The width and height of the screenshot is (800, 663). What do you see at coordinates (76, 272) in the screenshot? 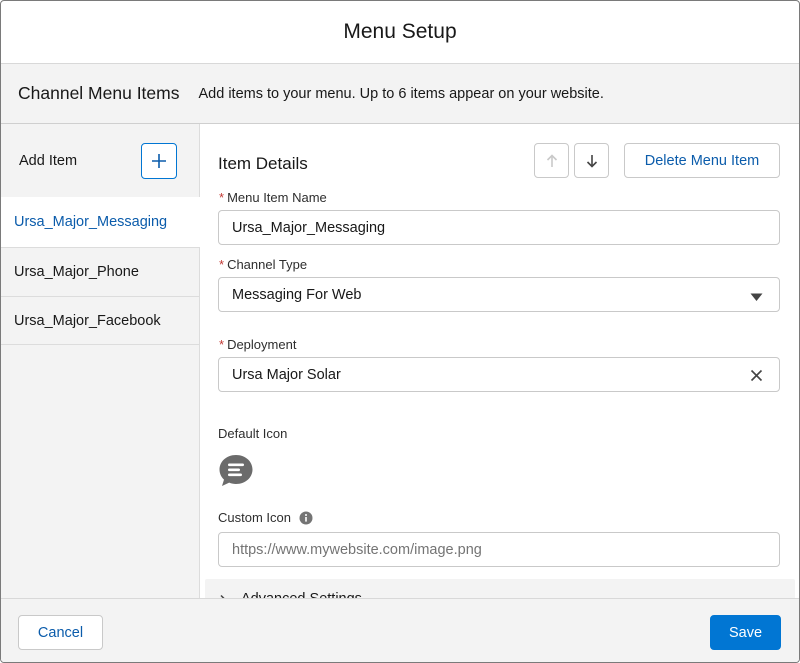
I see `sidebar-item-label: Ursa_Major_Phone` at bounding box center [76, 272].